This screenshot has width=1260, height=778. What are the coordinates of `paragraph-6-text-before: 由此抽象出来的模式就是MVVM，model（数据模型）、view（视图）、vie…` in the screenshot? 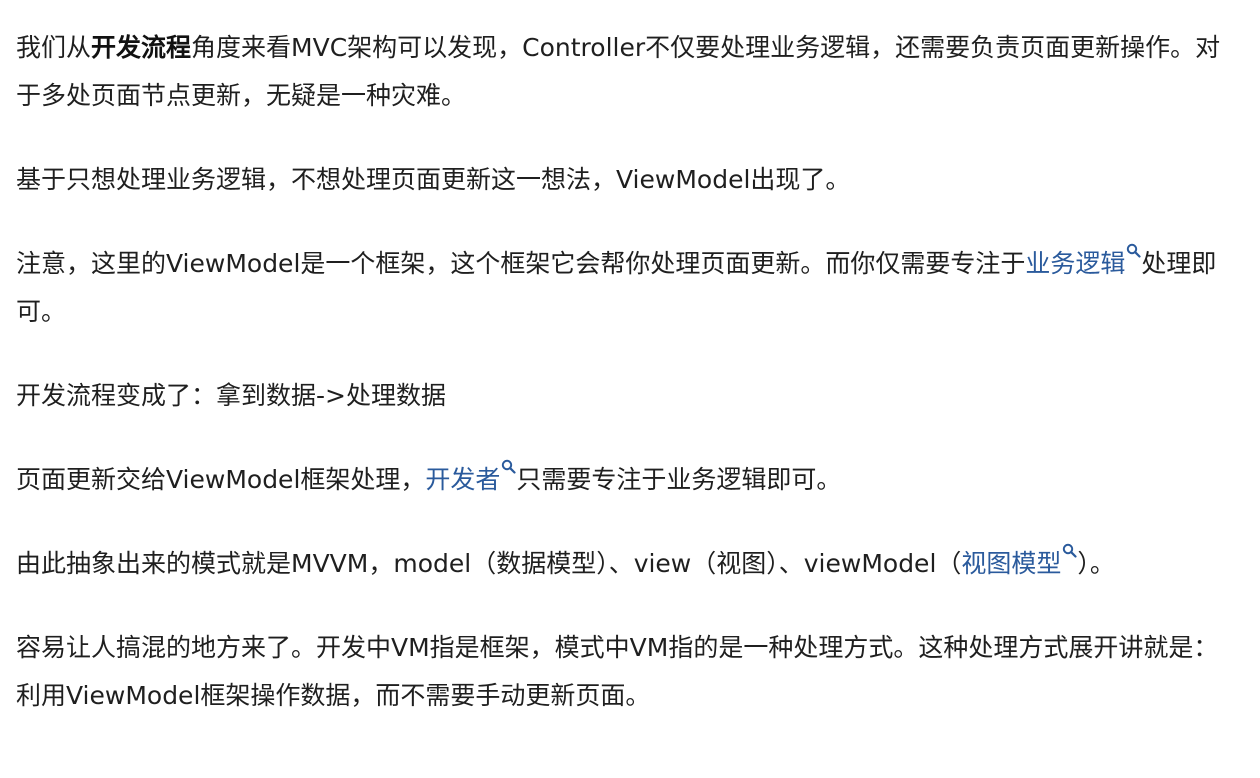 It's located at (489, 563).